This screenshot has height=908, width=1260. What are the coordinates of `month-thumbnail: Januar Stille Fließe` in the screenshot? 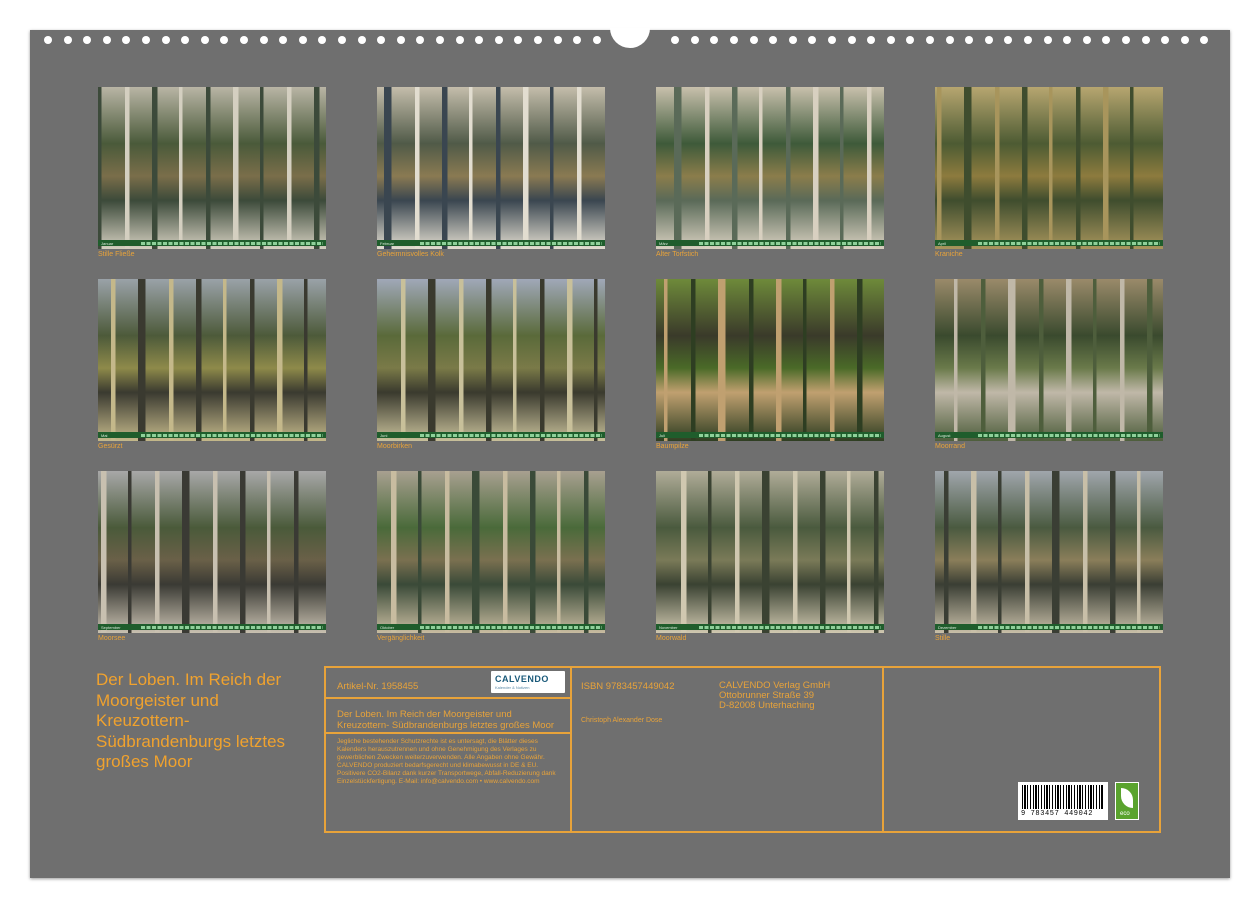 It's located at (212, 172).